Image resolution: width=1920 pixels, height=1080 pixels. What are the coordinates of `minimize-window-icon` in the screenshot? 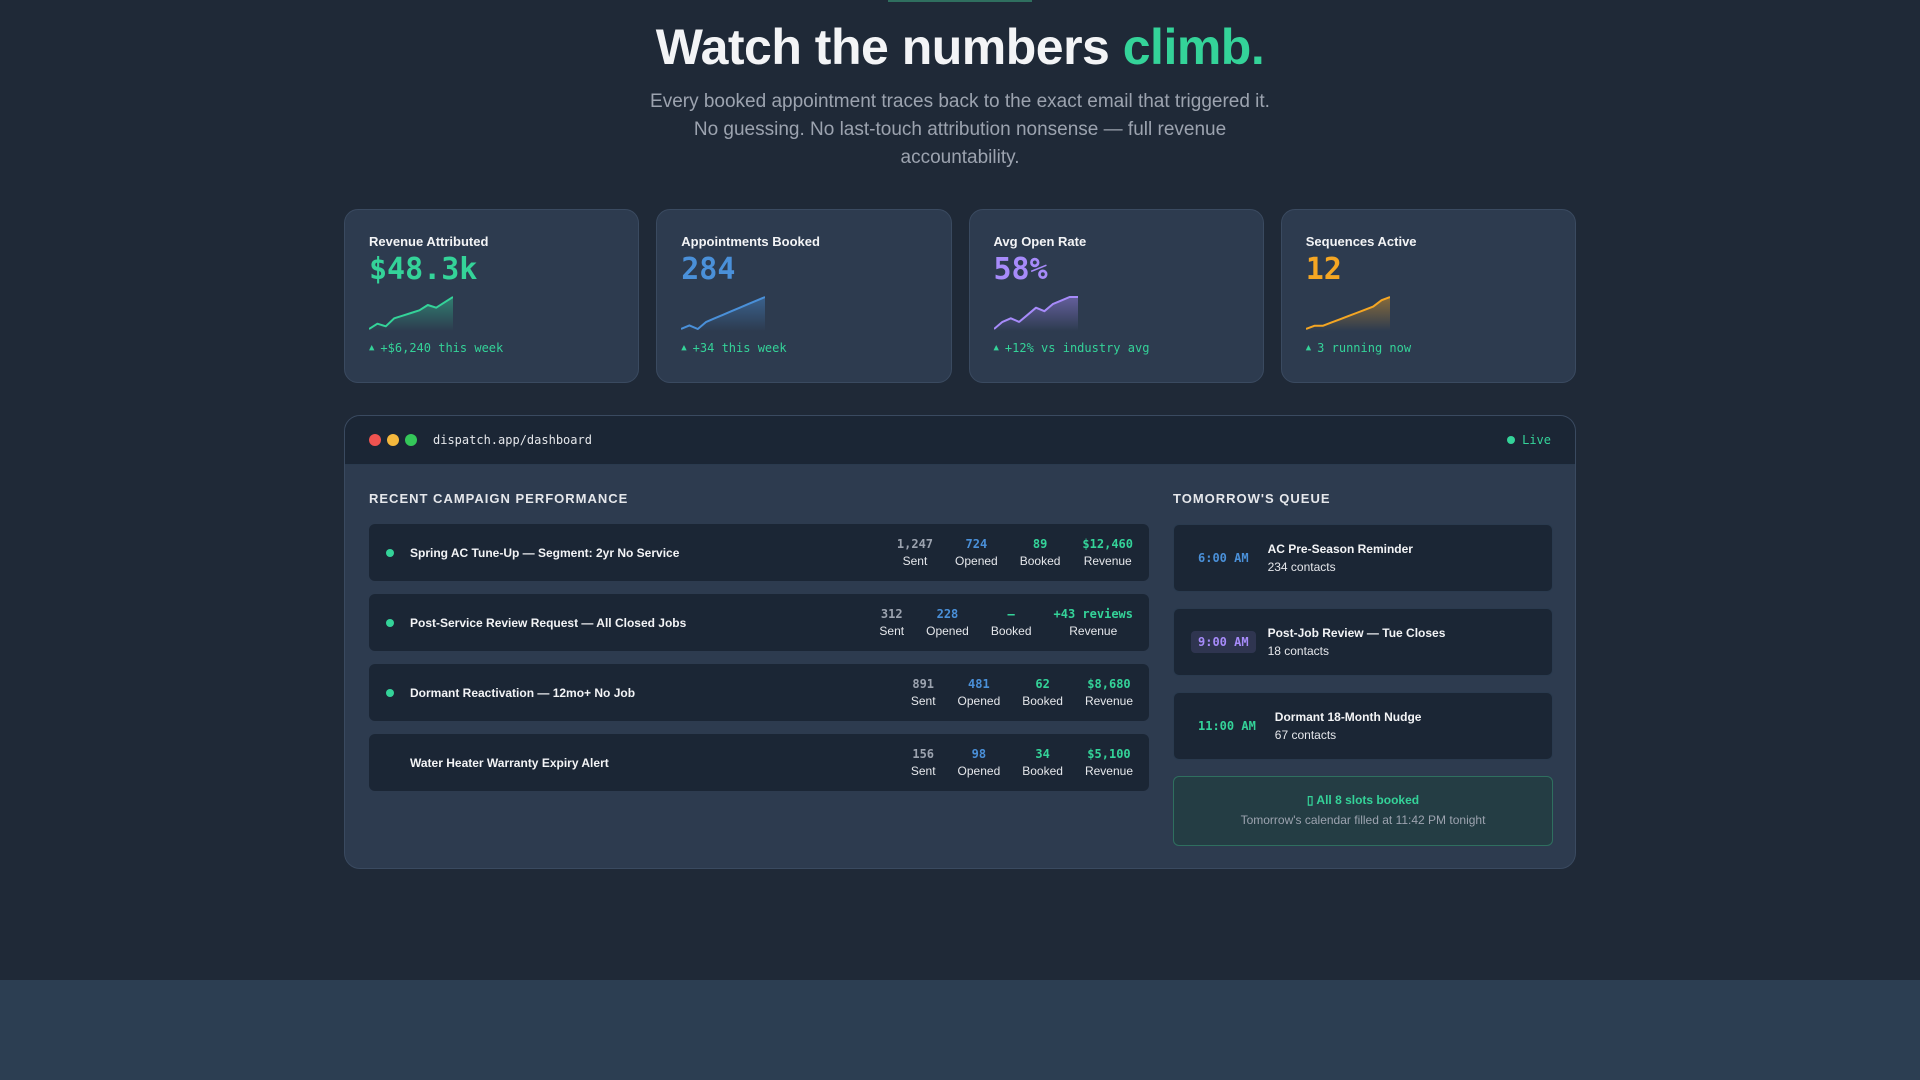 It's located at (393, 440).